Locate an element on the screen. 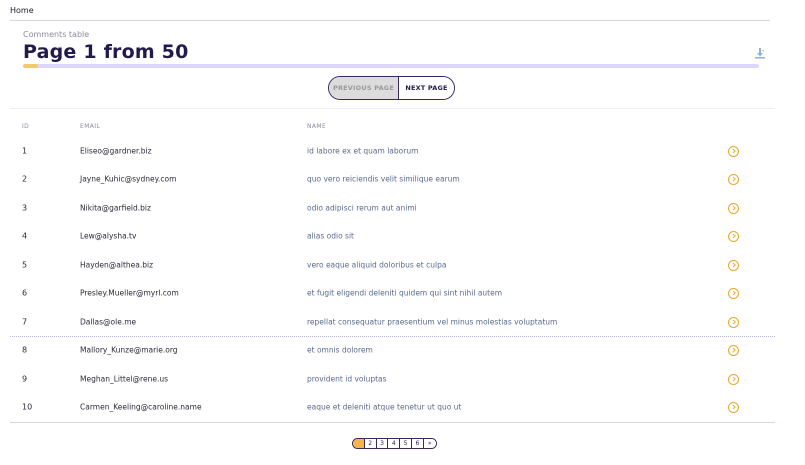 Image resolution: width=805 pixels, height=465 pixels. page-button-4: 4 is located at coordinates (394, 443).